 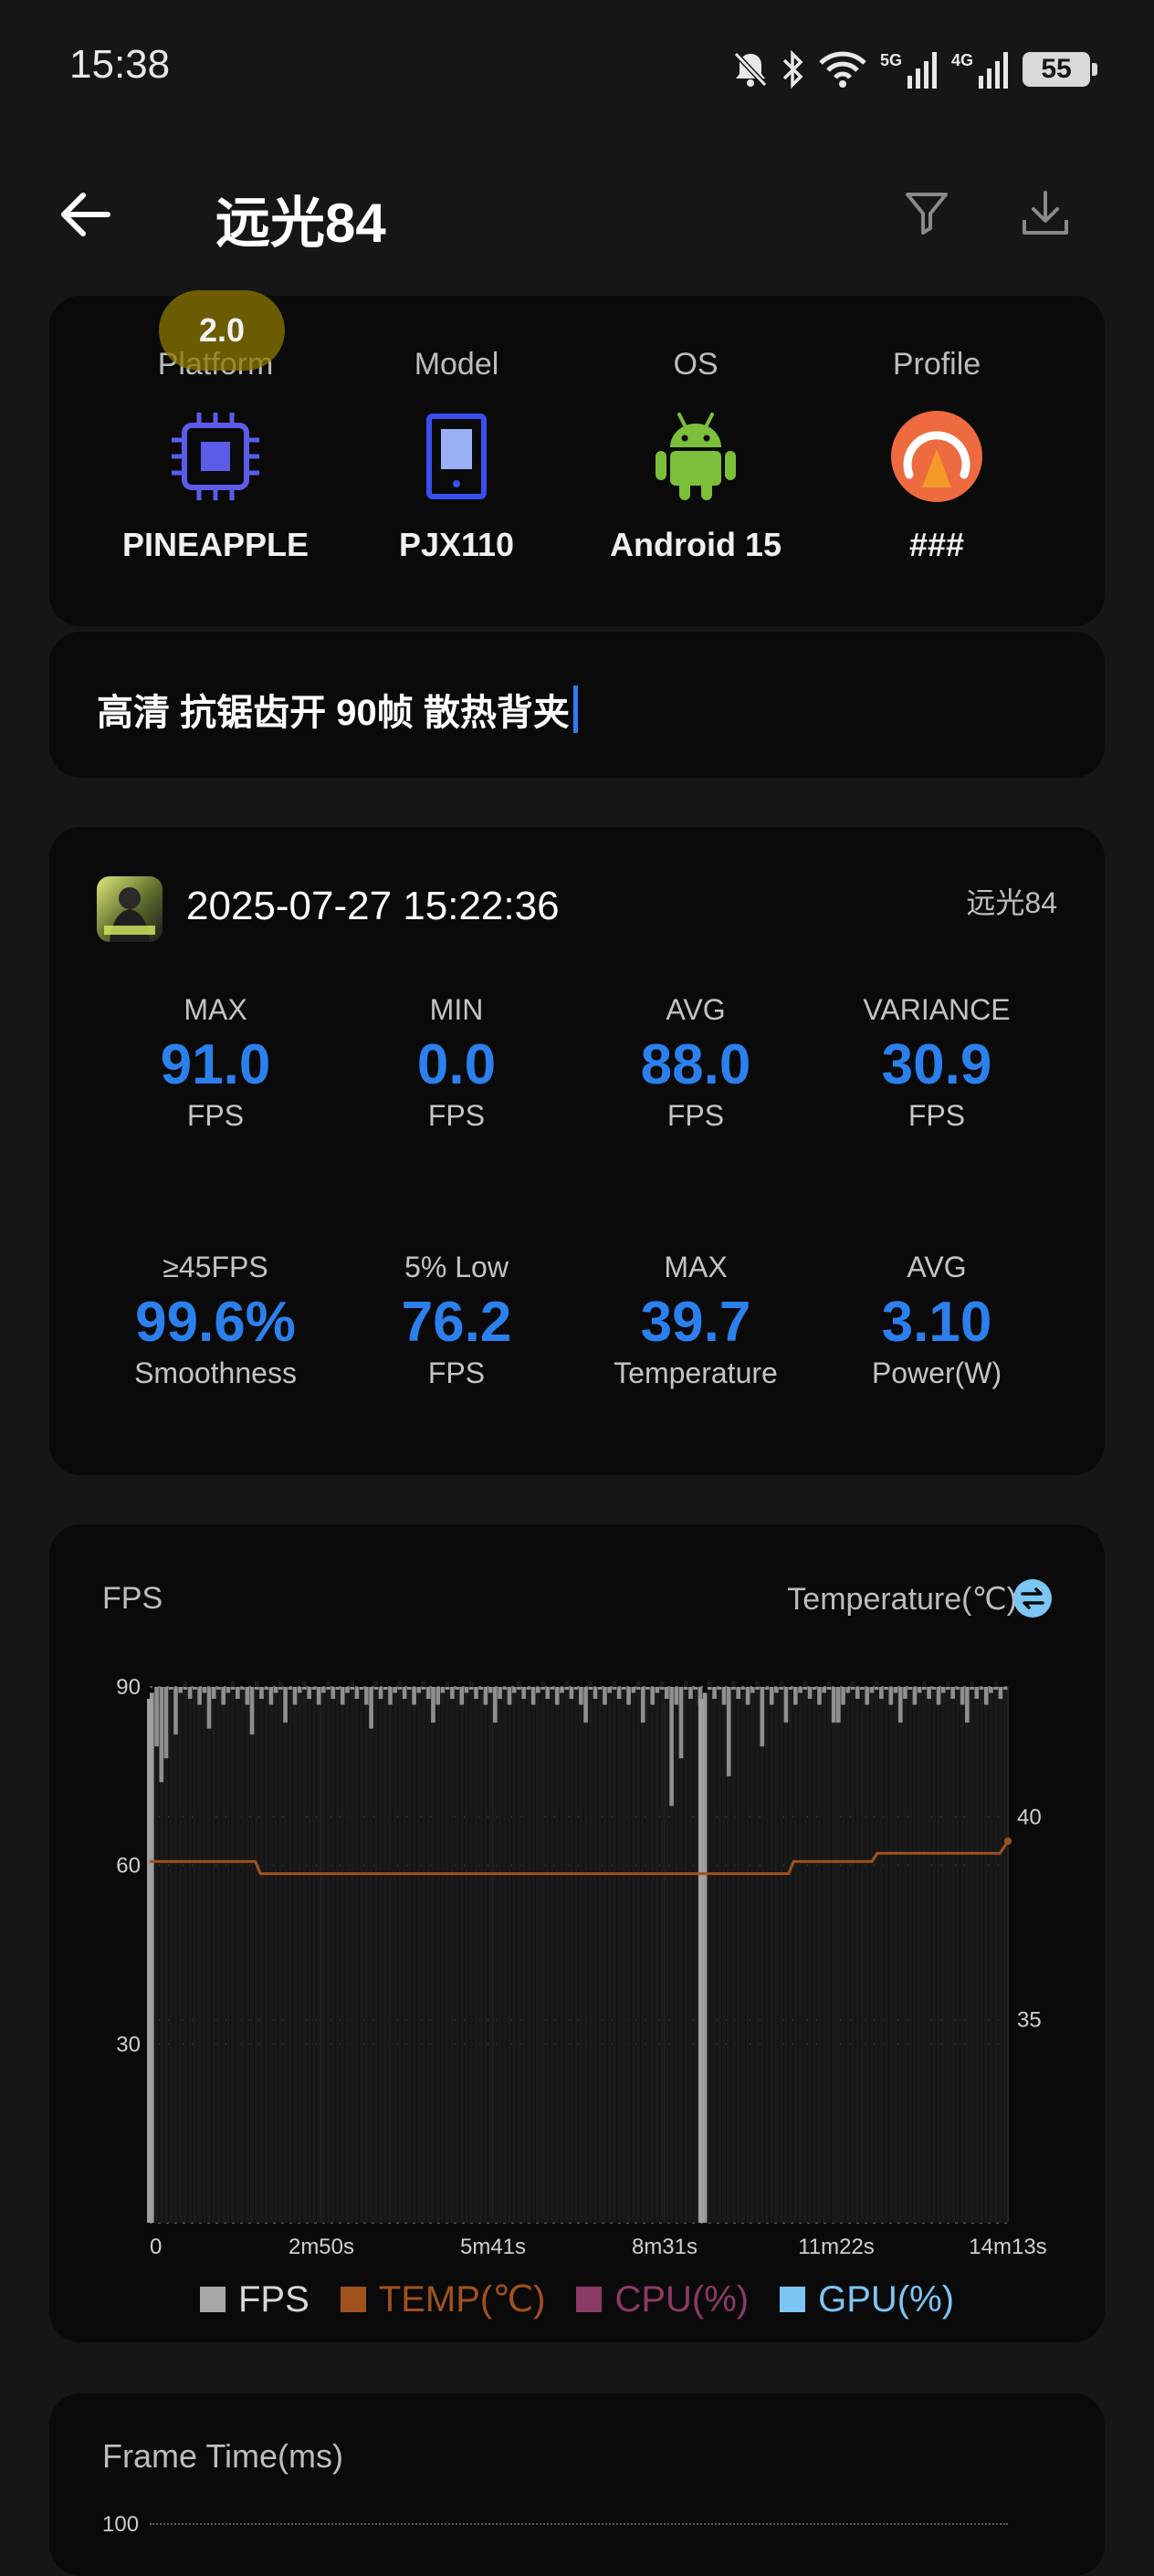 What do you see at coordinates (662, 2299) in the screenshot?
I see `legend-cpu: CPU(%)` at bounding box center [662, 2299].